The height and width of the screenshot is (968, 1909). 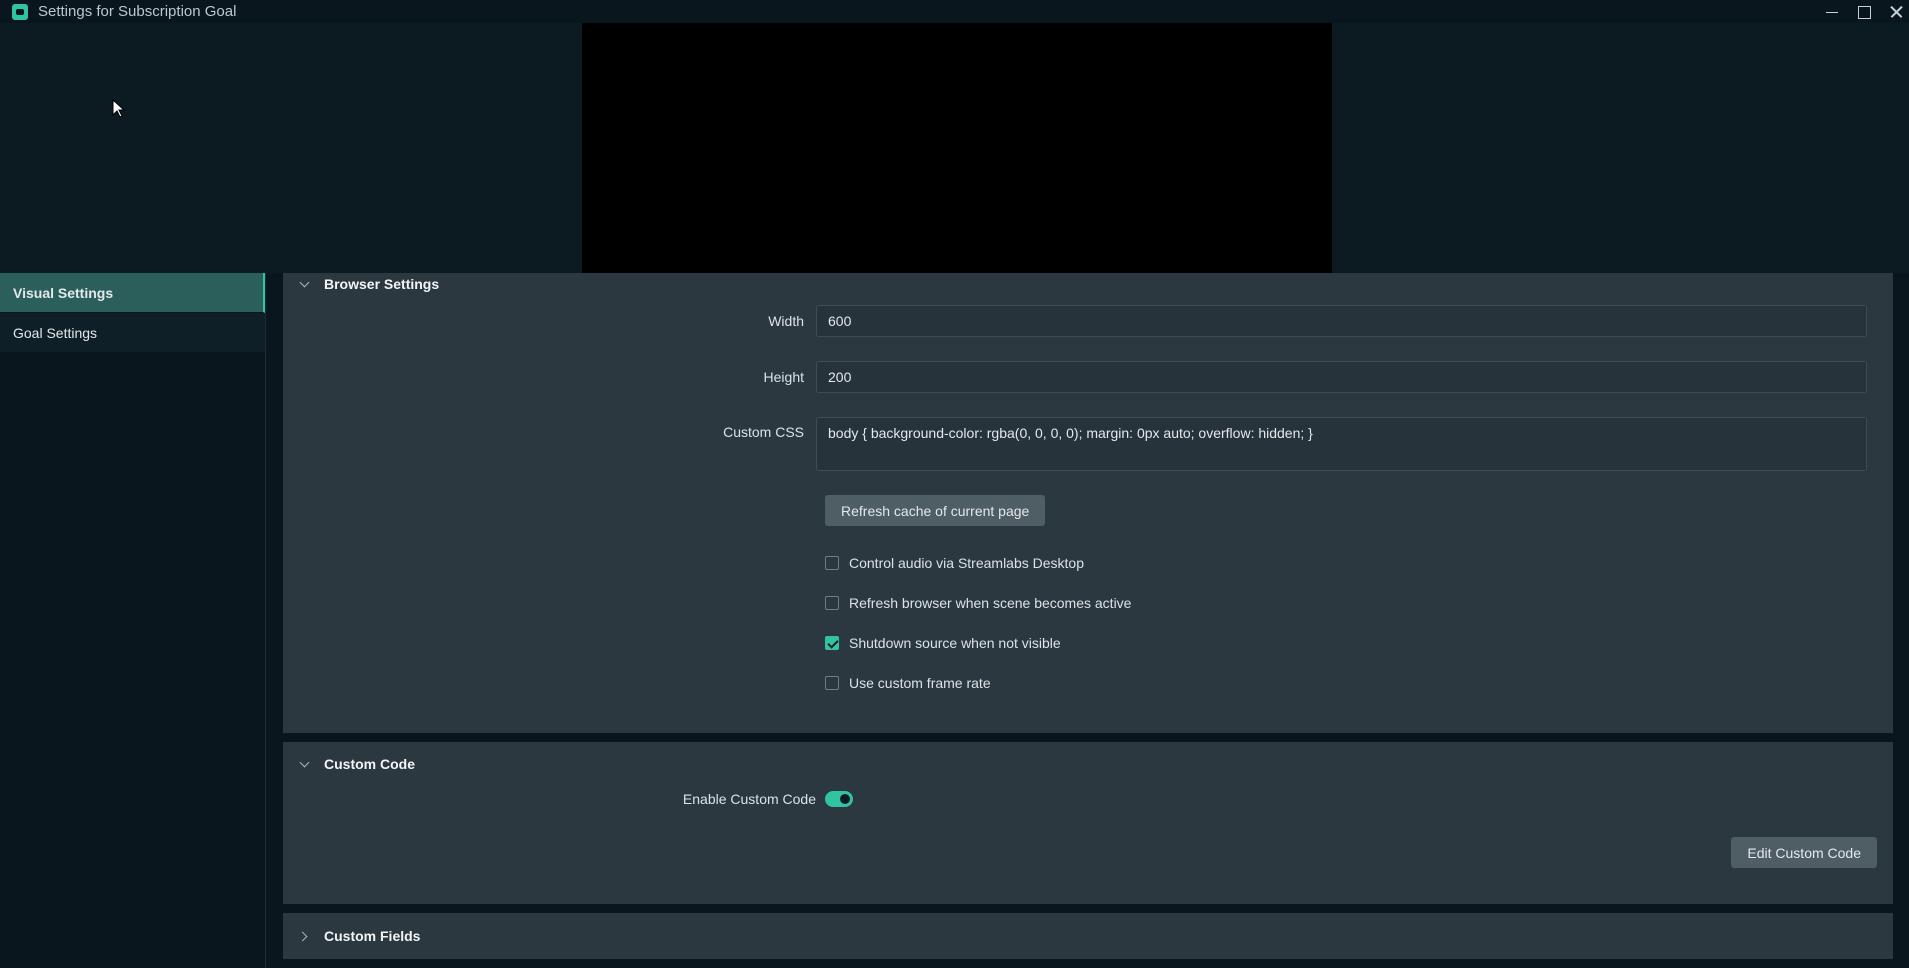 I want to click on window-title: Settings for Subscription Goal, so click(x=137, y=11).